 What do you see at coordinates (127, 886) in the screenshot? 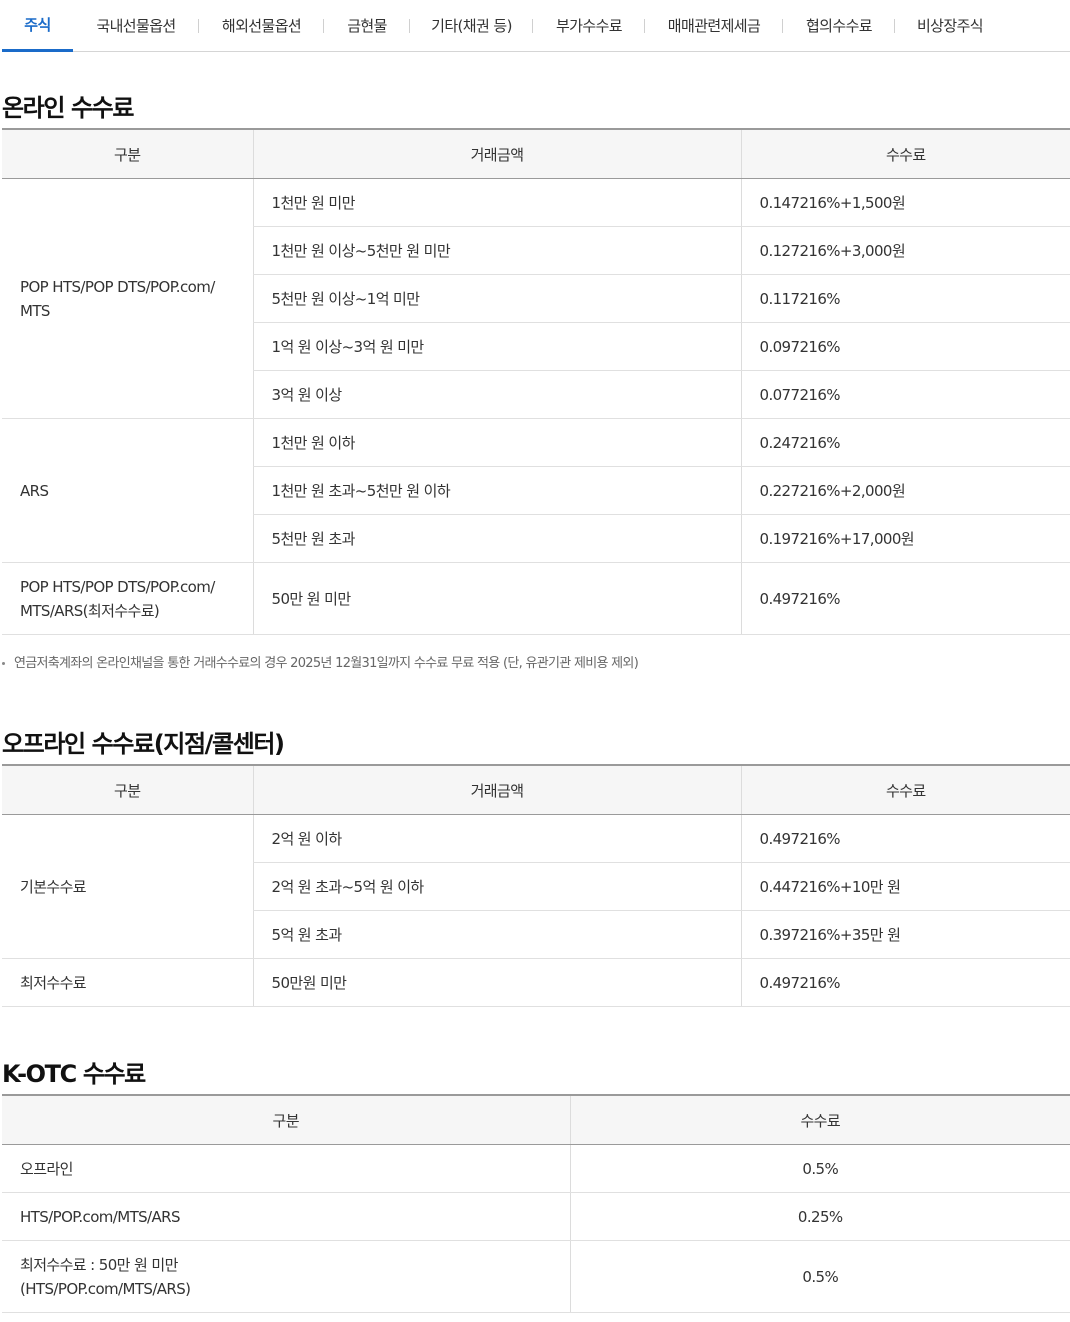
I see `group-name: 기본수수료` at bounding box center [127, 886].